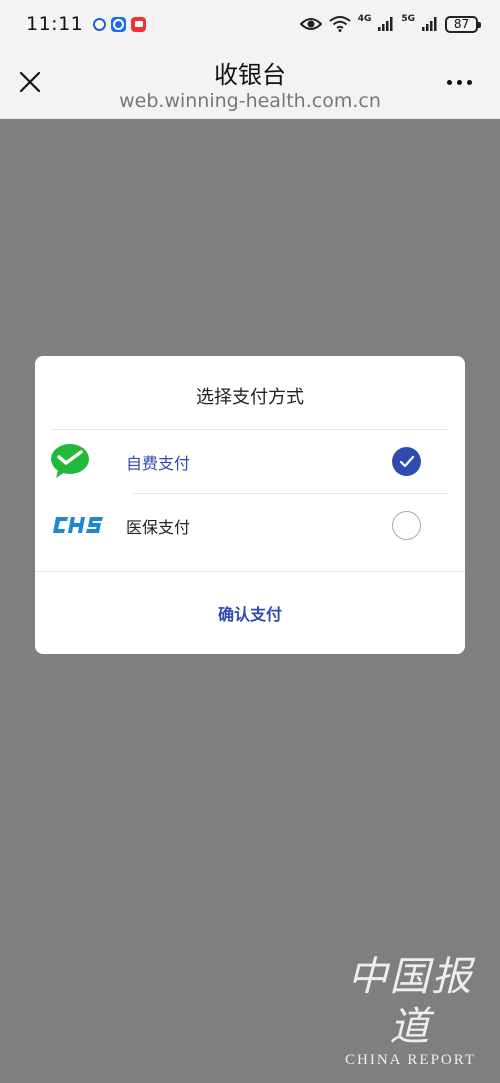  I want to click on status-indicators: 4G 5G 87, so click(390, 23).